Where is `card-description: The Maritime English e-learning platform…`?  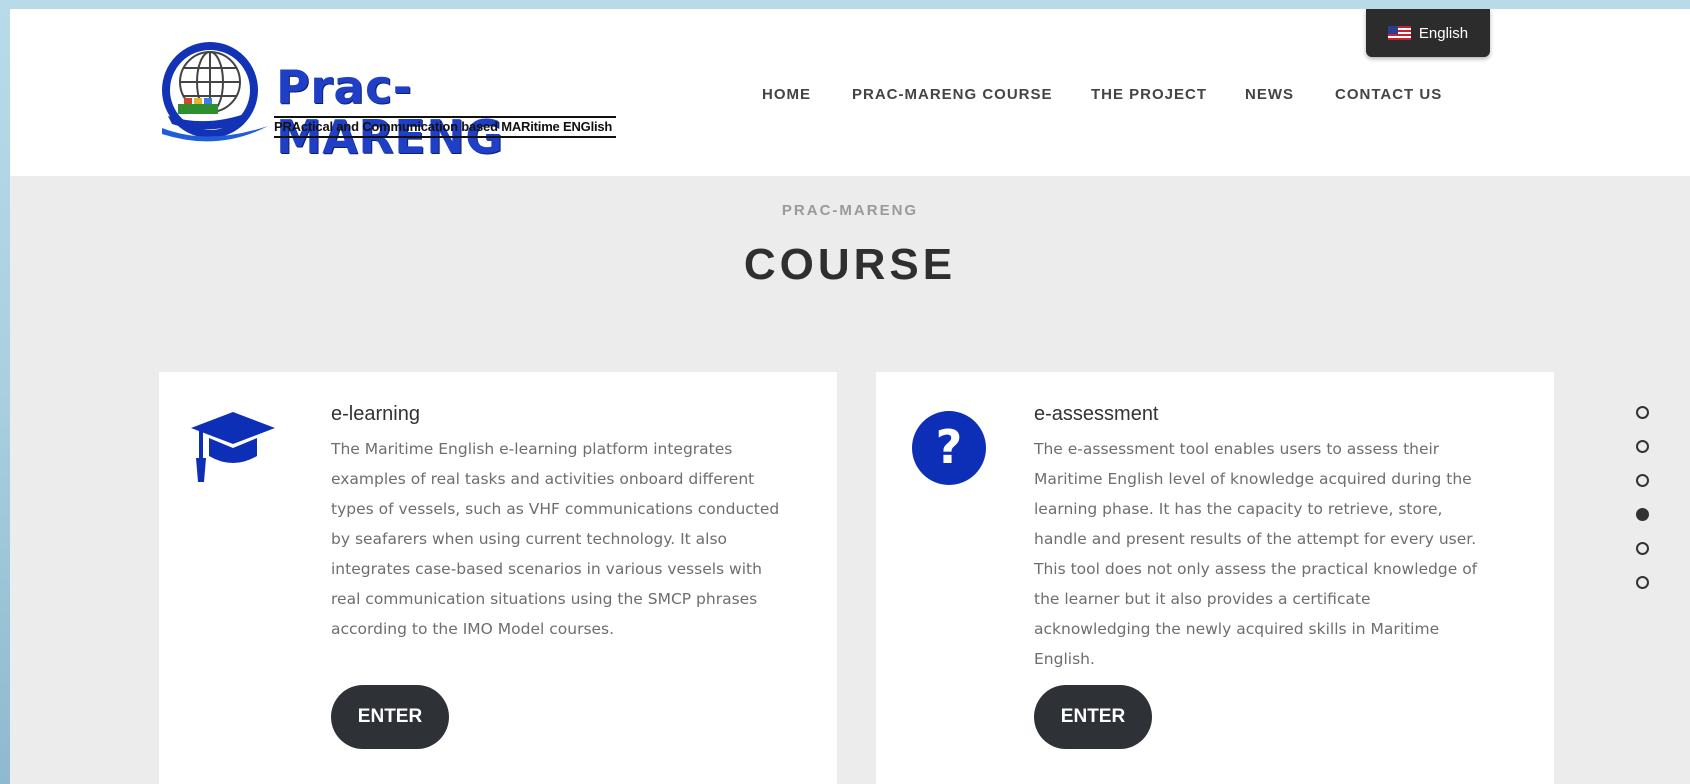
card-description: The Maritime English e-learning platform… is located at coordinates (555, 539).